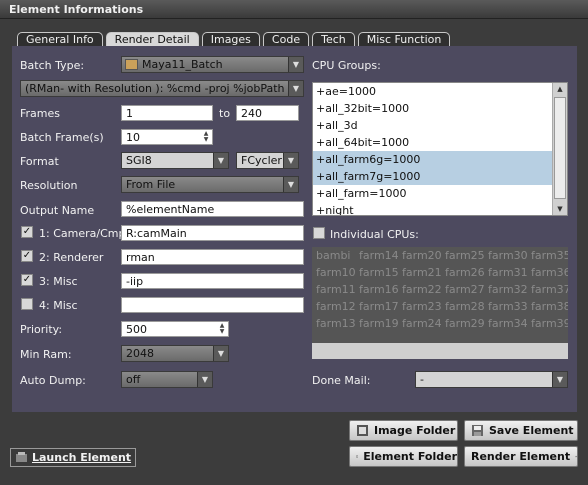 The height and width of the screenshot is (485, 588). What do you see at coordinates (212, 233) in the screenshot?
I see `camera-input: R:camMain` at bounding box center [212, 233].